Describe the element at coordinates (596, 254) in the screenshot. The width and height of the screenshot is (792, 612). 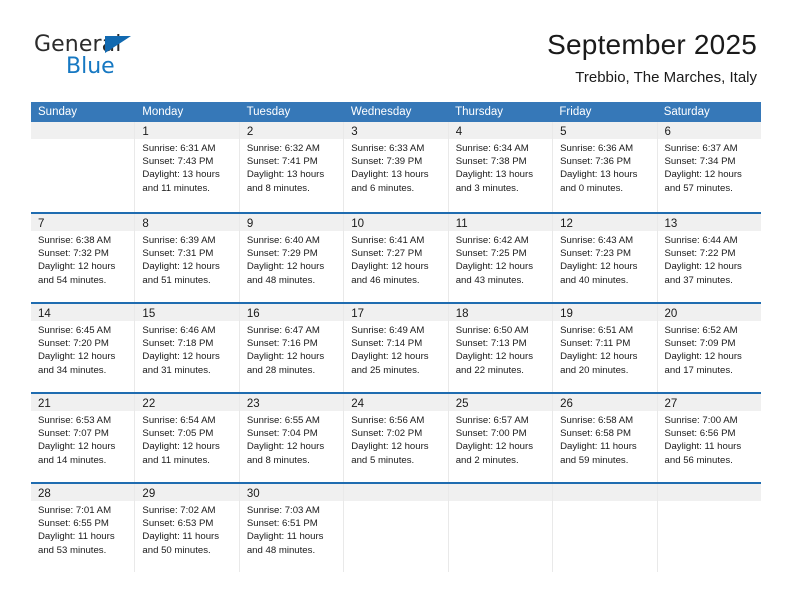
I see `sunset-text: Sunset: 7:23 PM` at that location.